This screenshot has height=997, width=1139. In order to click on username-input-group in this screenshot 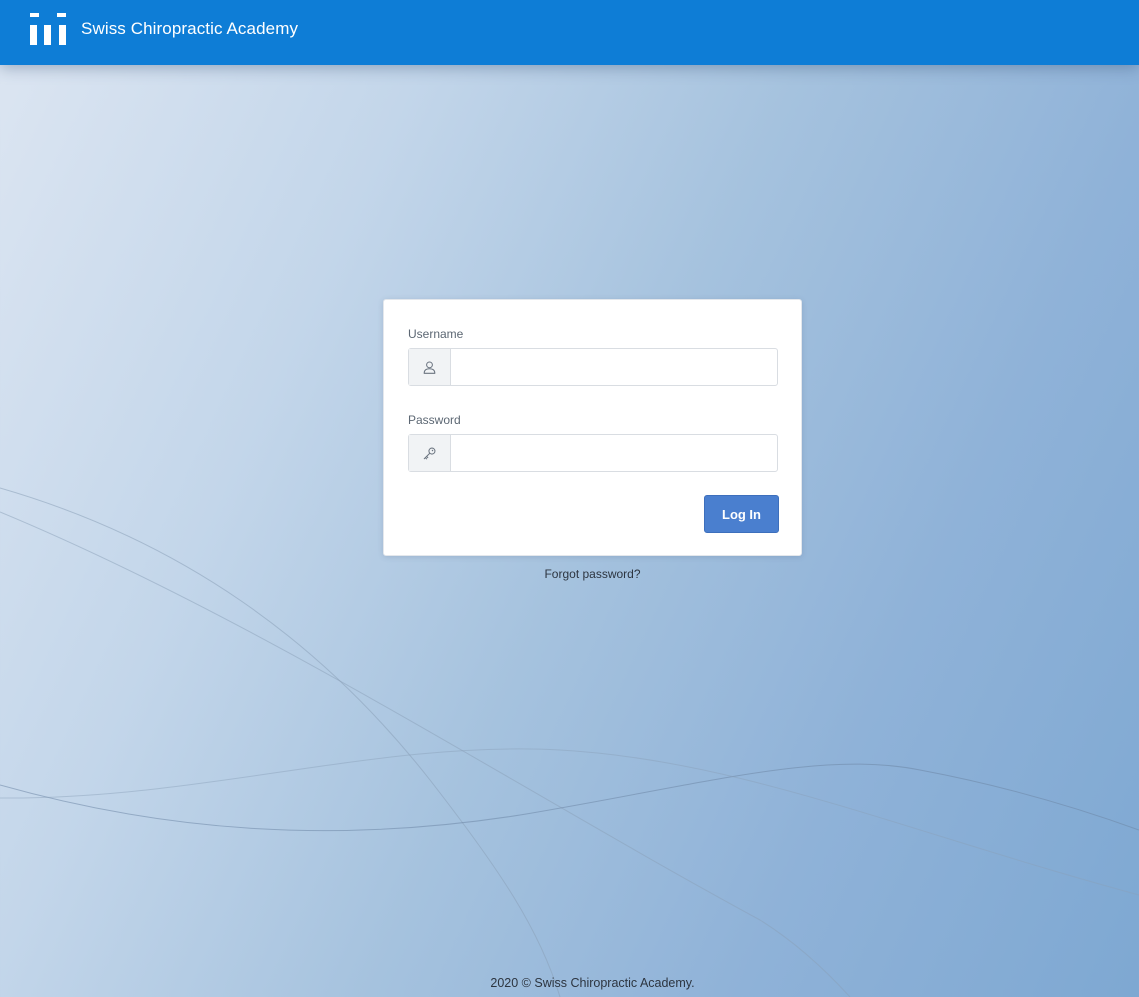, I will do `click(593, 367)`.